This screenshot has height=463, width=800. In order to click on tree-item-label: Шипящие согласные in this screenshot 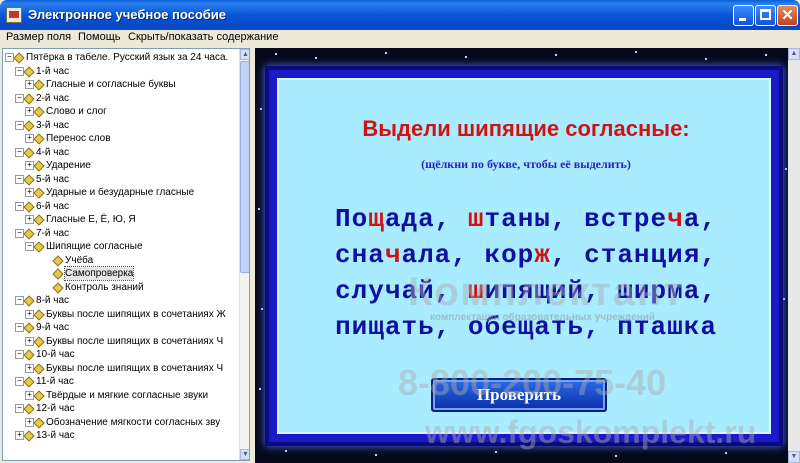, I will do `click(94, 246)`.